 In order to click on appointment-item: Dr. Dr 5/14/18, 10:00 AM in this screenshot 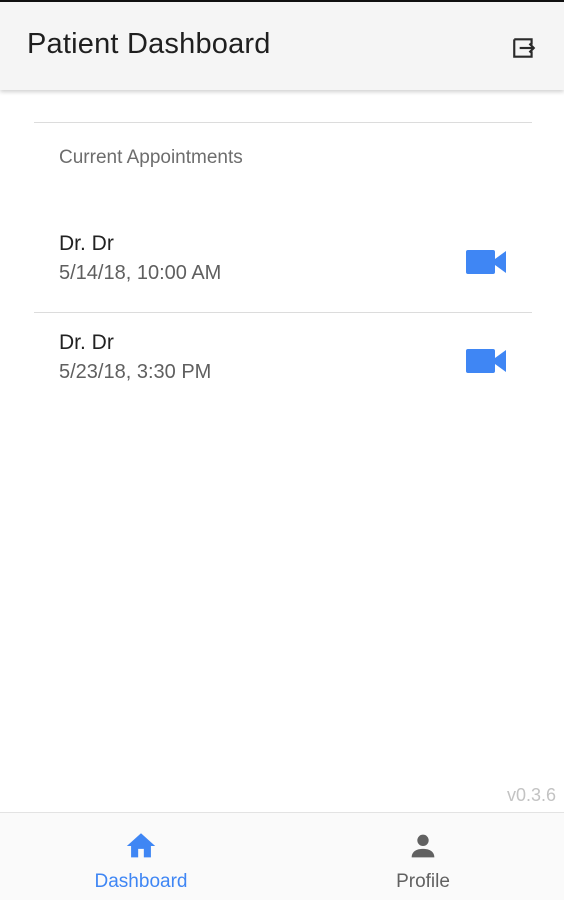, I will do `click(283, 263)`.